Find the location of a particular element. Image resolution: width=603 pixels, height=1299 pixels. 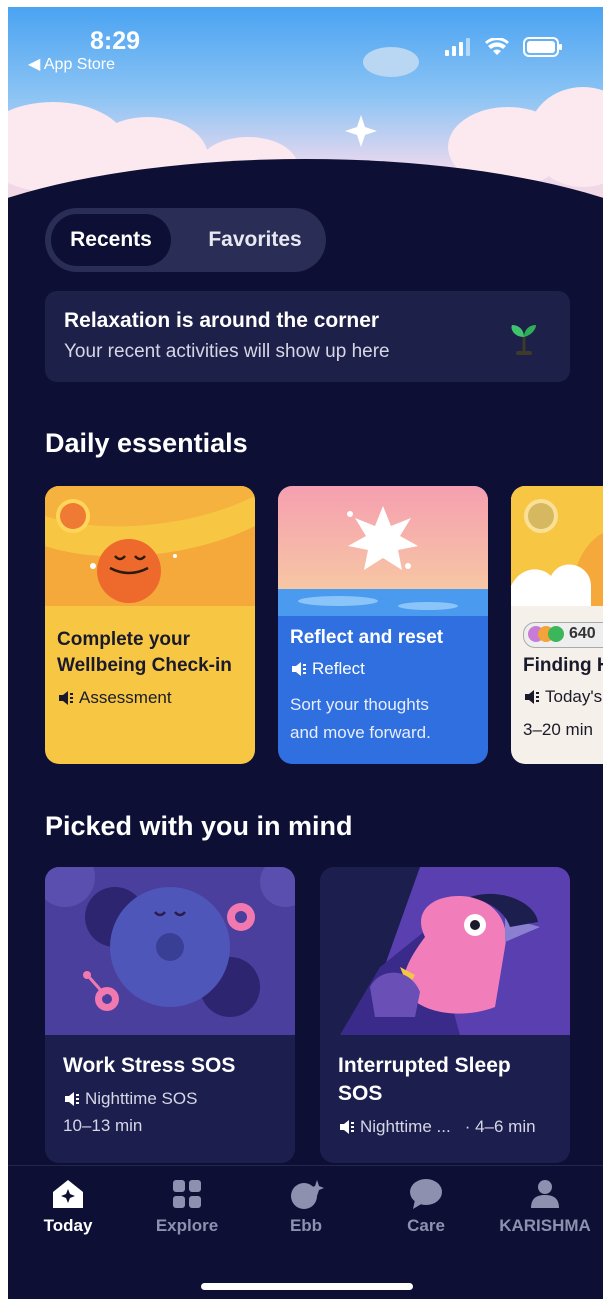

sparkle-icon is located at coordinates (361, 131).